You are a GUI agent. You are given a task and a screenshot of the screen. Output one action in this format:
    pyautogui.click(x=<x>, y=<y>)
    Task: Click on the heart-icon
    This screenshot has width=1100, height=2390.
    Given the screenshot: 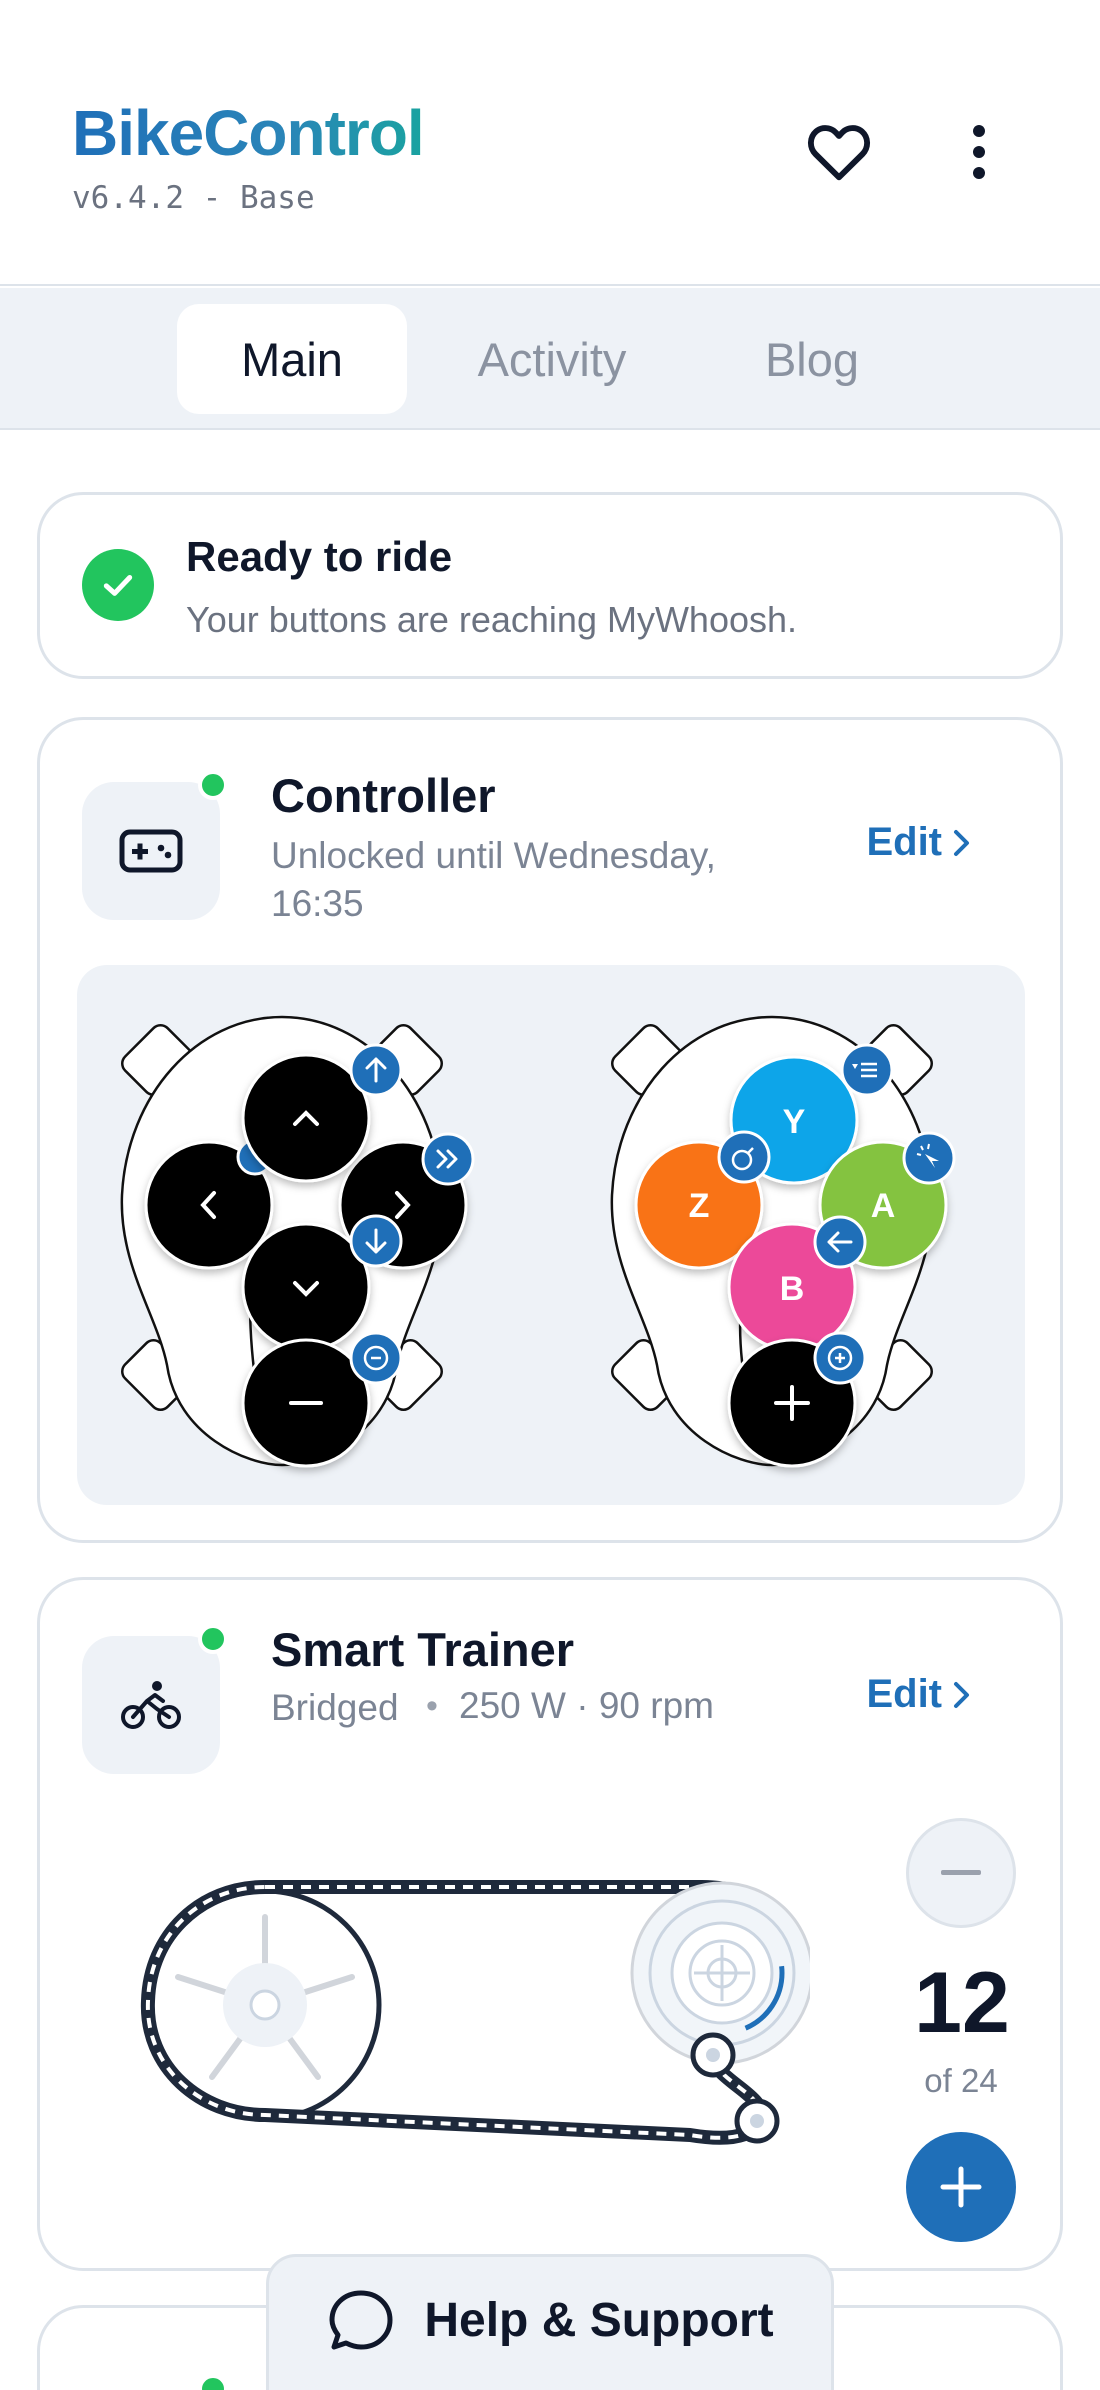 What is the action you would take?
    pyautogui.click(x=839, y=152)
    